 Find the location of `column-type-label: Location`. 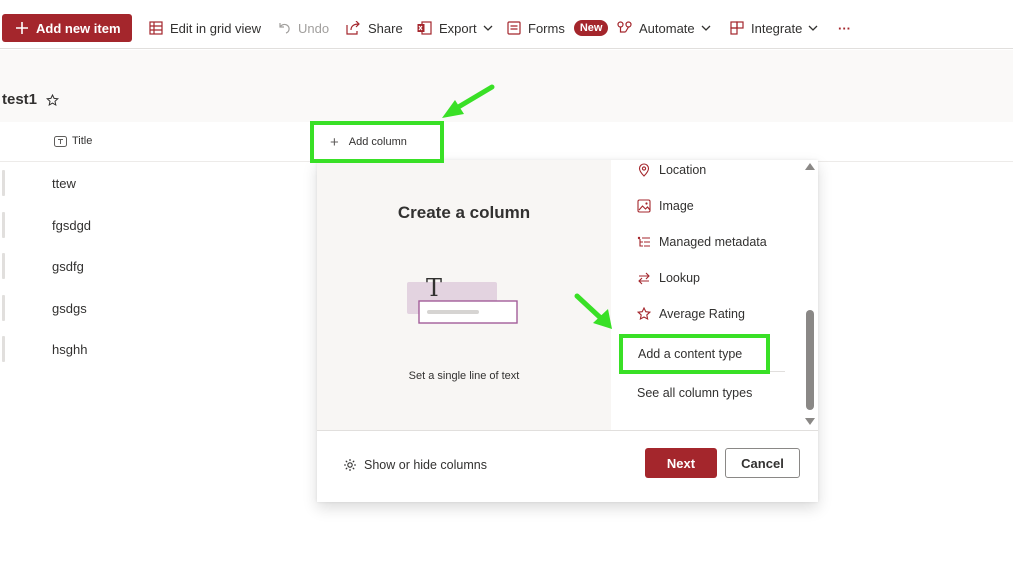

column-type-label: Location is located at coordinates (683, 170).